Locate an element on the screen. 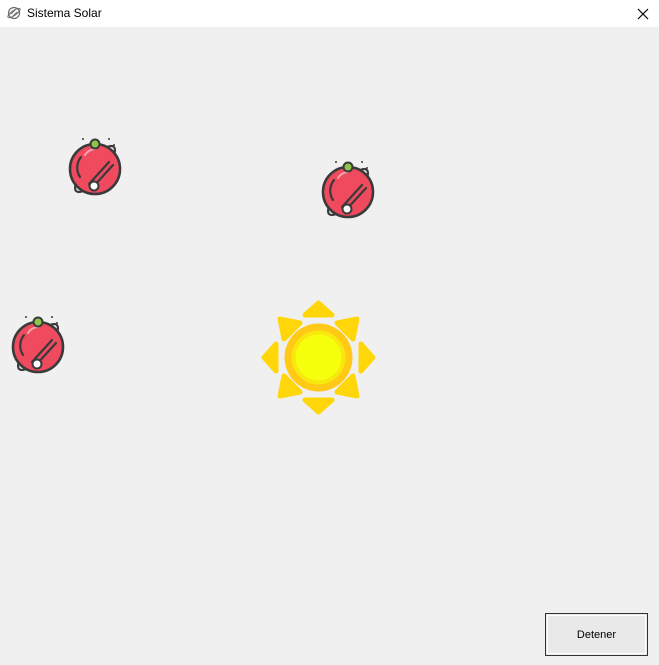 This screenshot has height=665, width=659. window-title: Sistema Solar is located at coordinates (64, 13).